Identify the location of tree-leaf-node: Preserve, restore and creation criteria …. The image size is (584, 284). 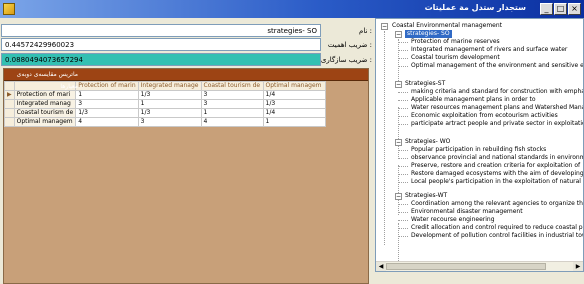
(495, 166).